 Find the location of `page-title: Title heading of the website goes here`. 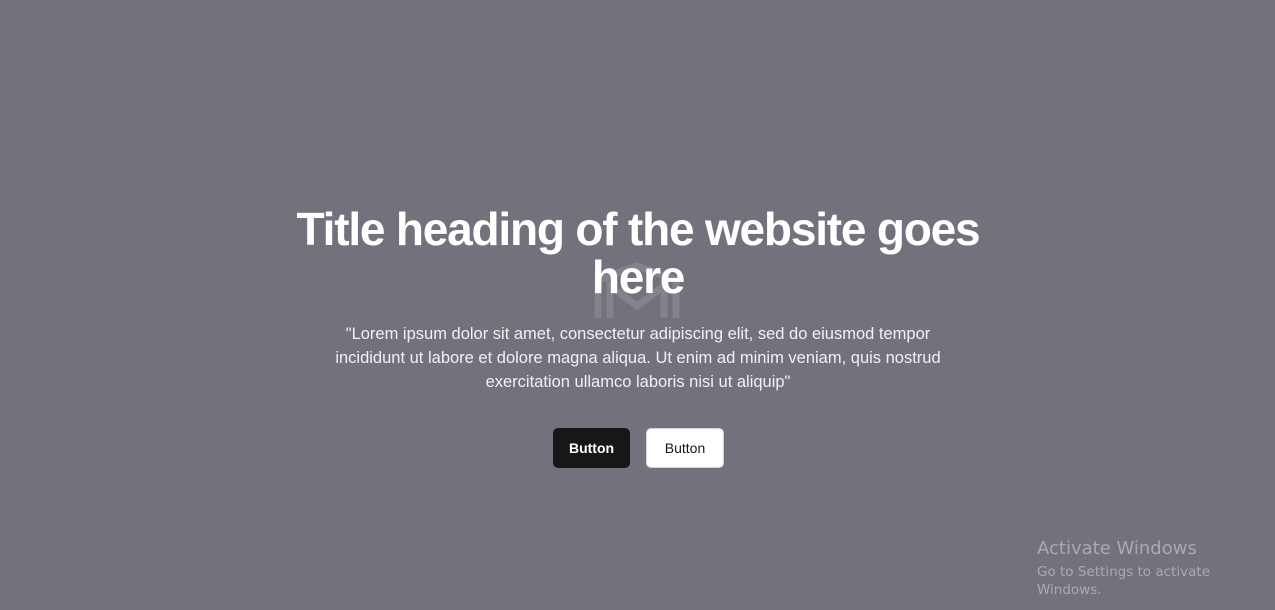

page-title: Title heading of the website goes here is located at coordinates (638, 253).